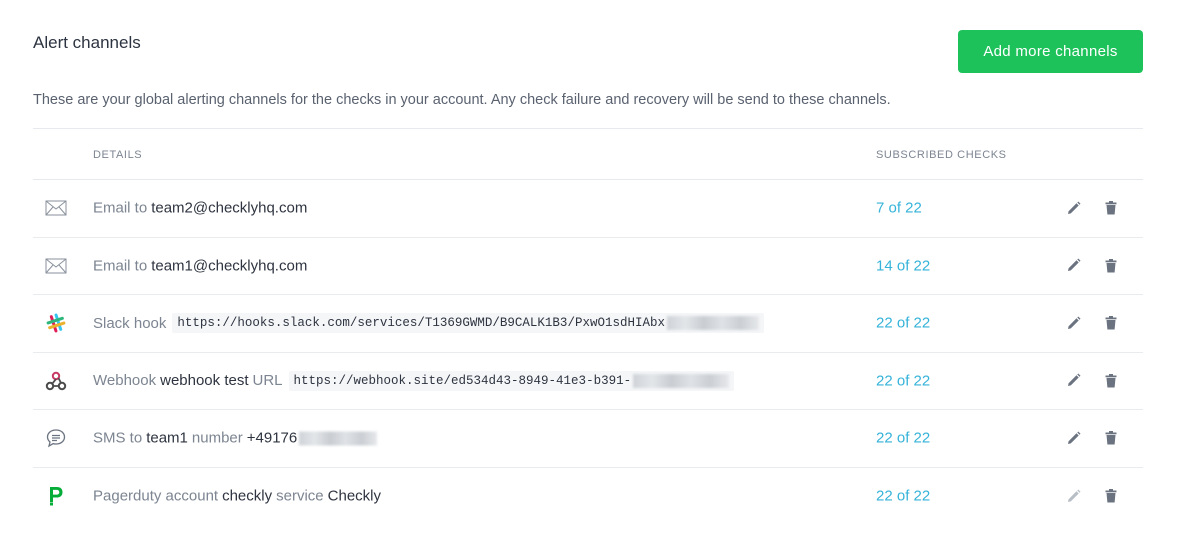 The image size is (1178, 536). I want to click on channel-details: SMS to team1 number +49176, so click(235, 438).